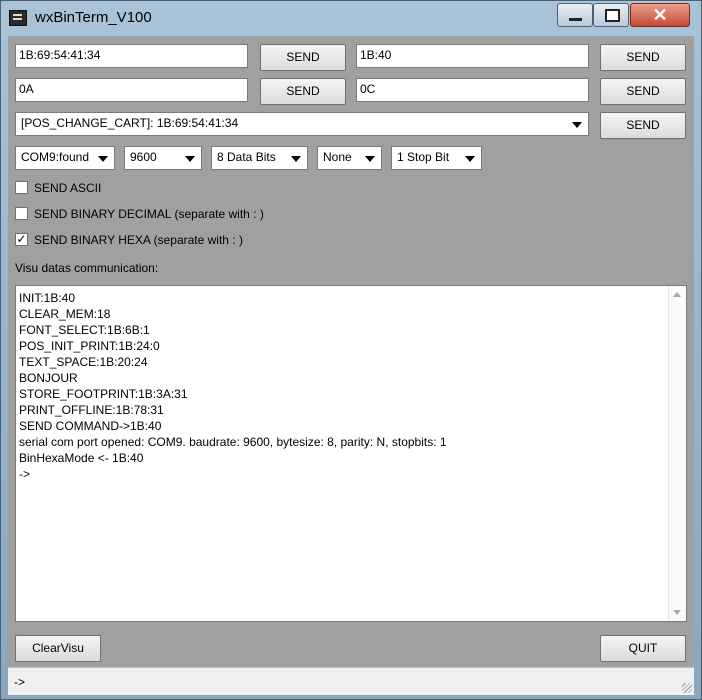 The image size is (702, 700). Describe the element at coordinates (81, 458) in the screenshot. I see `log-line: BinHexaMode <- 1B:40` at that location.